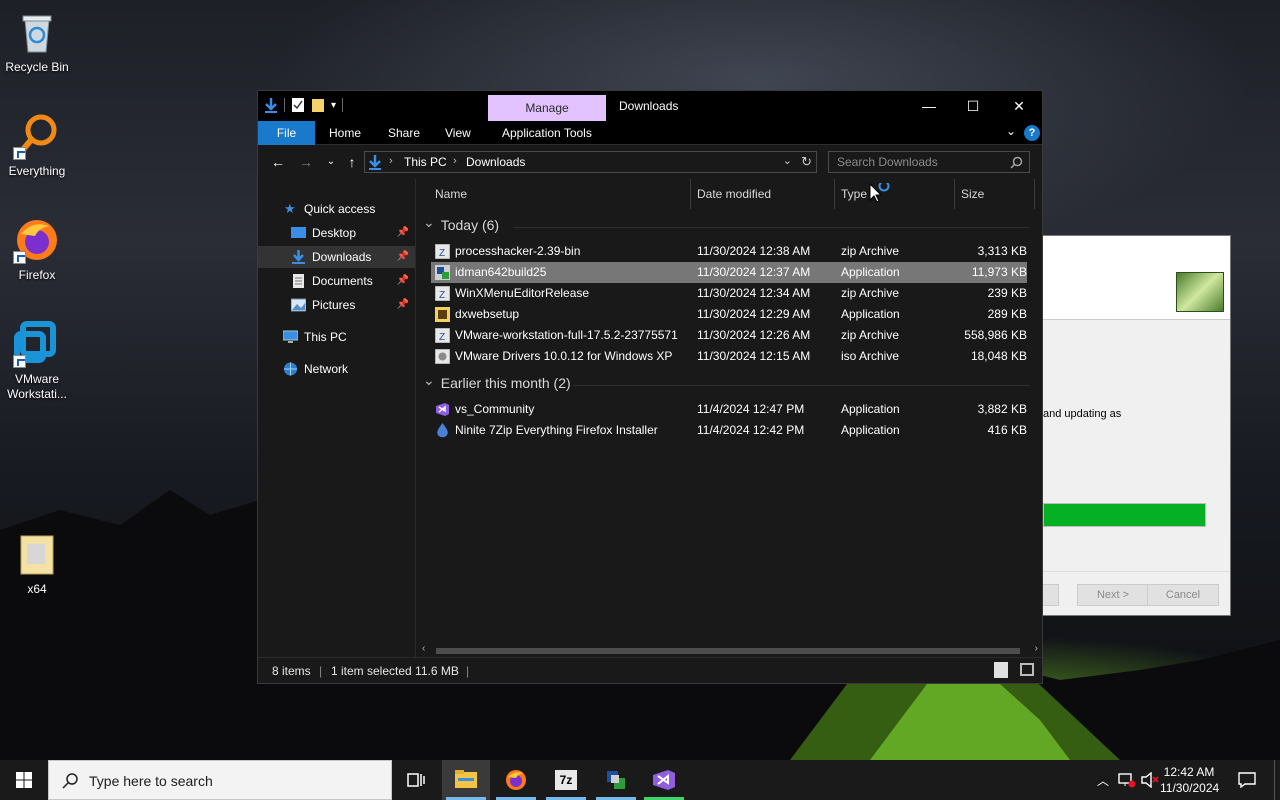 Image resolution: width=1280 pixels, height=800 pixels. I want to click on window-title: Downloads, so click(649, 106).